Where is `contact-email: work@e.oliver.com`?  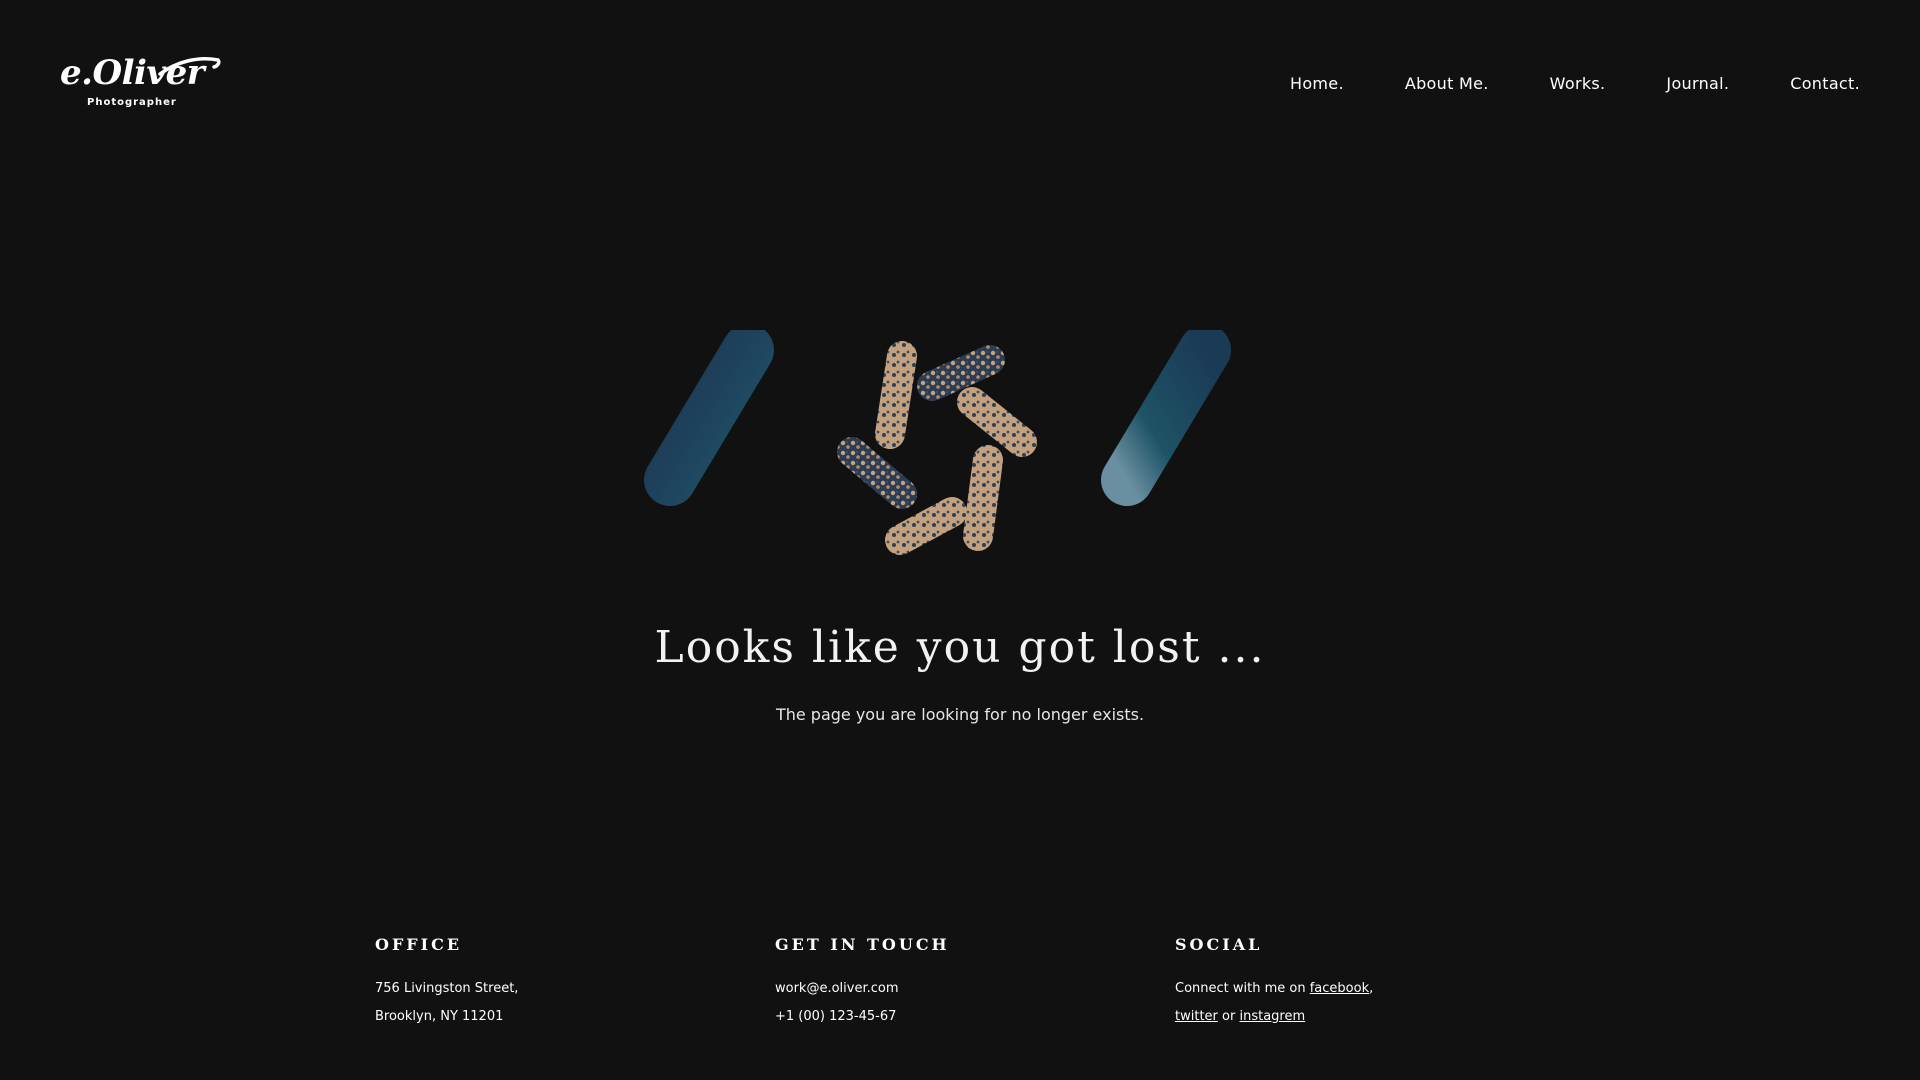
contact-email: work@e.oliver.com is located at coordinates (955, 989).